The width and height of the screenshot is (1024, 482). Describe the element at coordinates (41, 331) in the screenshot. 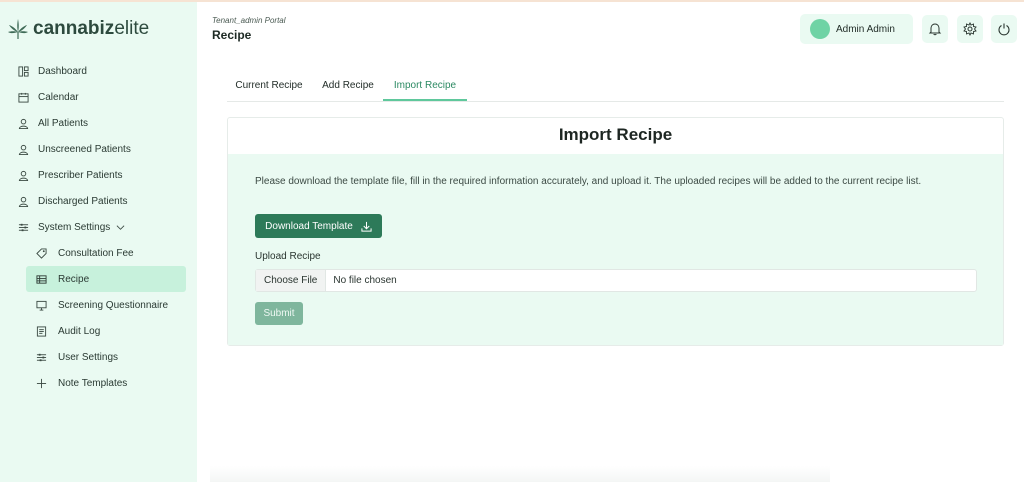

I see `log-icon` at that location.